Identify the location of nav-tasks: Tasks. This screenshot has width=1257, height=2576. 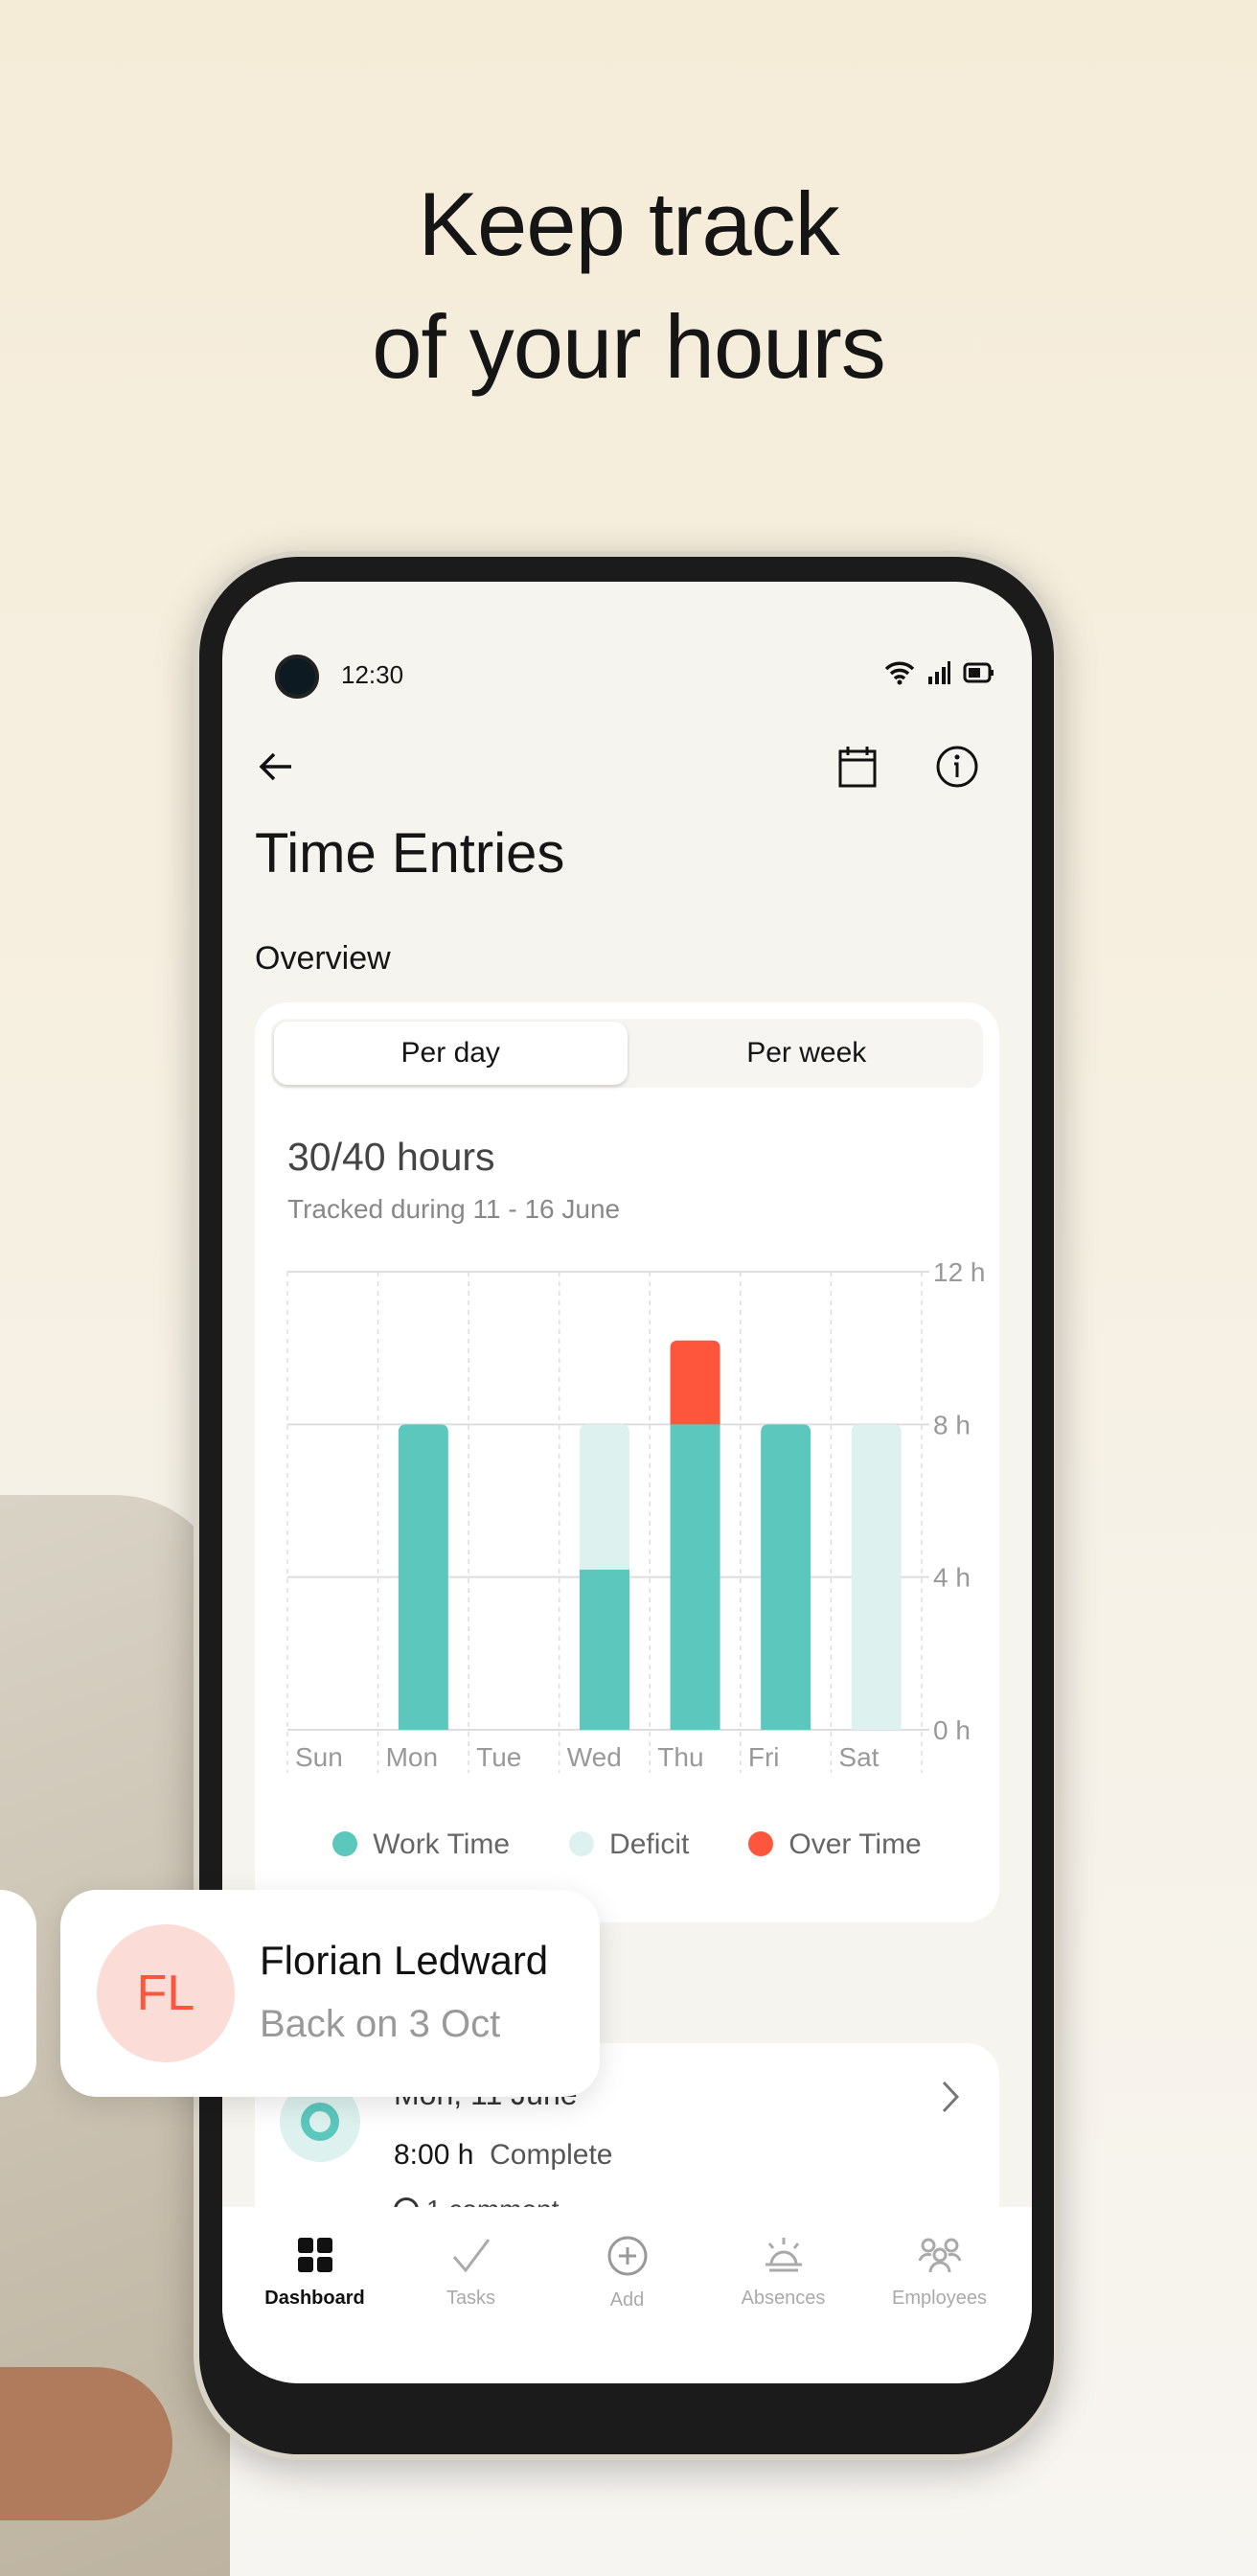
(471, 2295).